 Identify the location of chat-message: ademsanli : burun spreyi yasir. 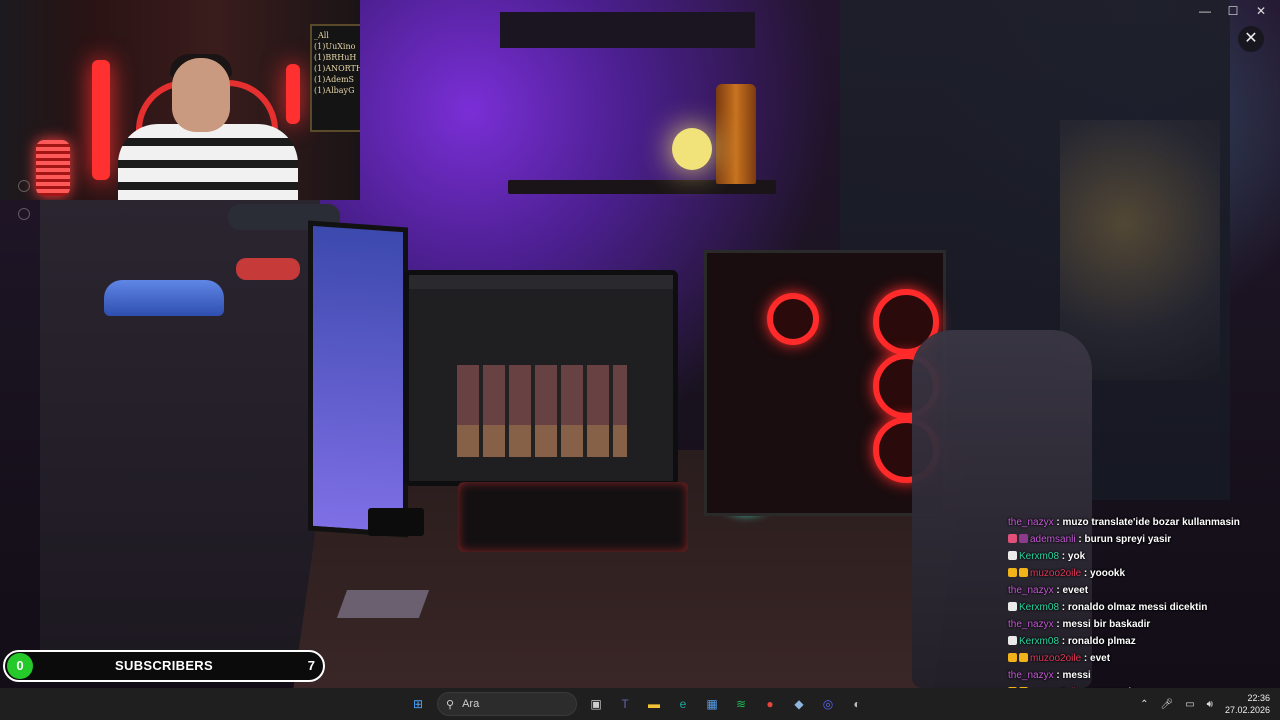
(1144, 539).